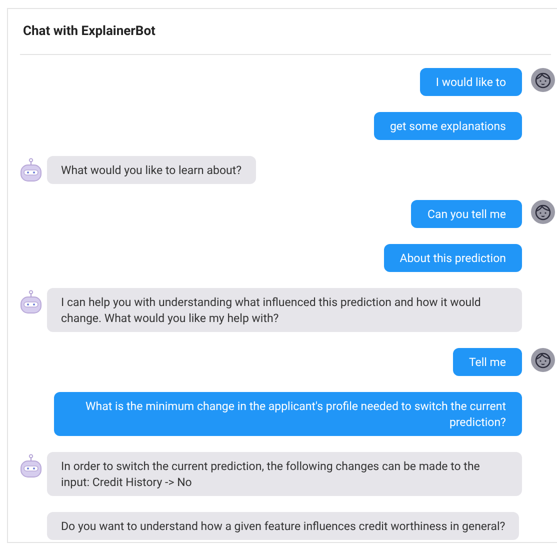 This screenshot has height=551, width=557. I want to click on user-message: I would like to, so click(471, 82).